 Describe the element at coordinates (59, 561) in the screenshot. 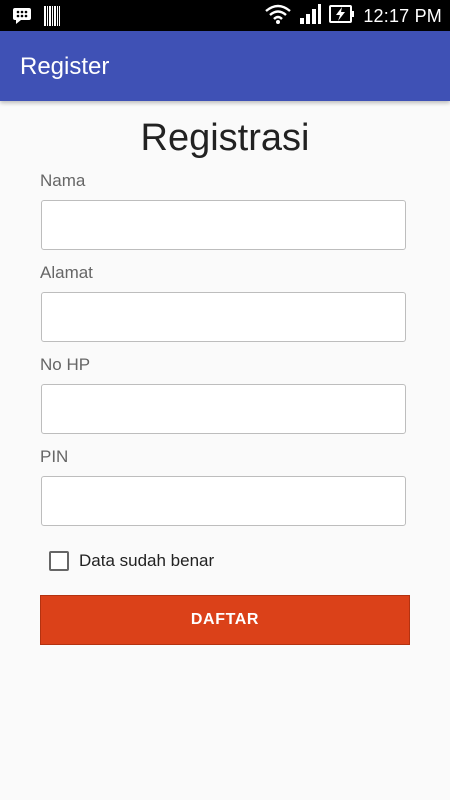

I see `confirm-checkbox` at that location.